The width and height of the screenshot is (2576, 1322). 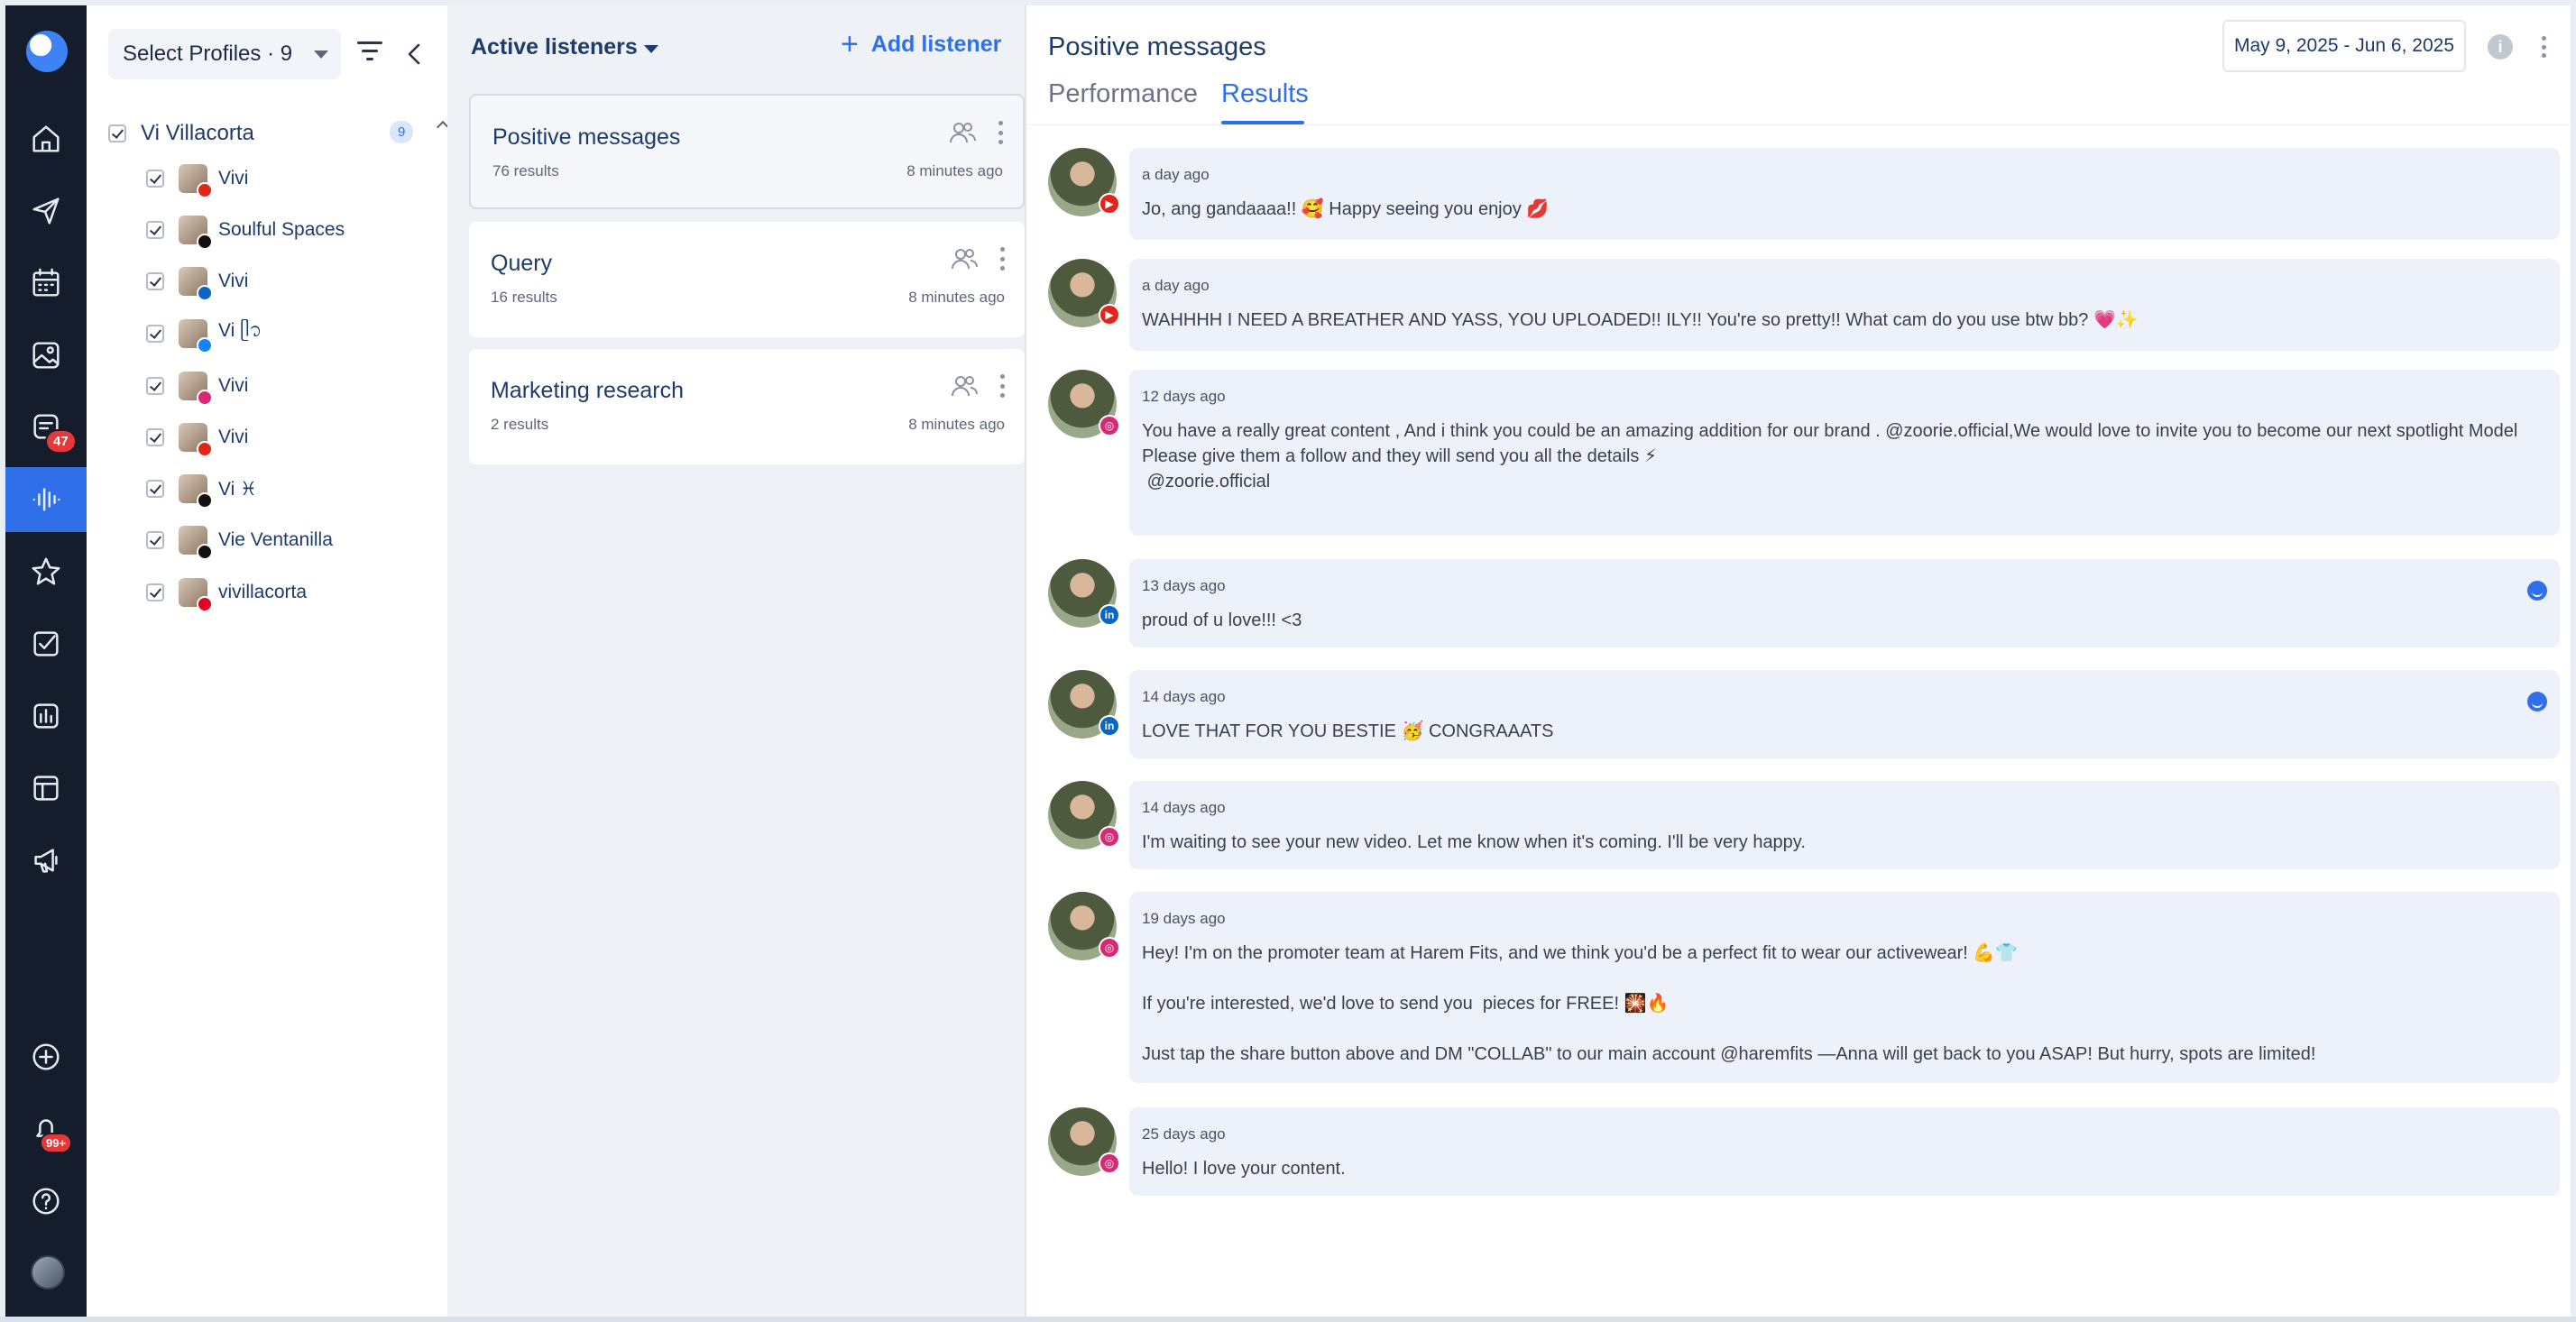 What do you see at coordinates (747, 151) in the screenshot?
I see `listener-card: Positive messages 76 results 8 minutes ago` at bounding box center [747, 151].